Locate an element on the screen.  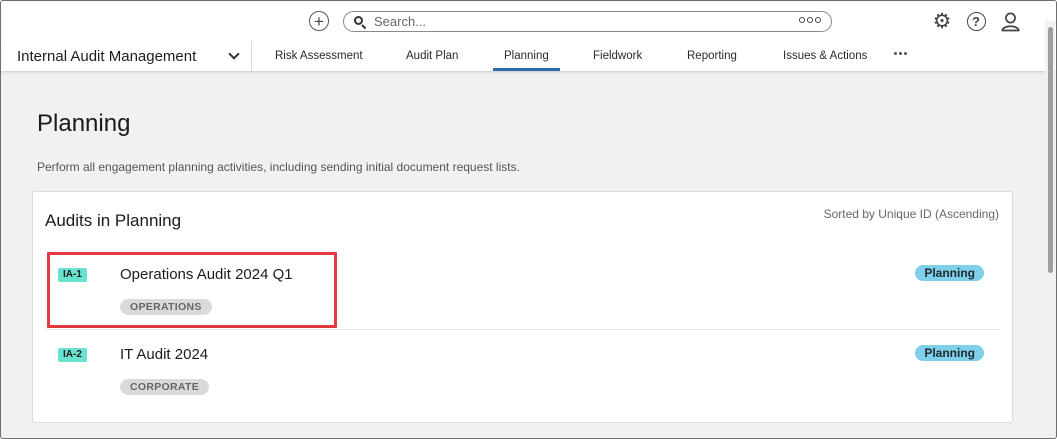
help-icon: ? is located at coordinates (976, 21).